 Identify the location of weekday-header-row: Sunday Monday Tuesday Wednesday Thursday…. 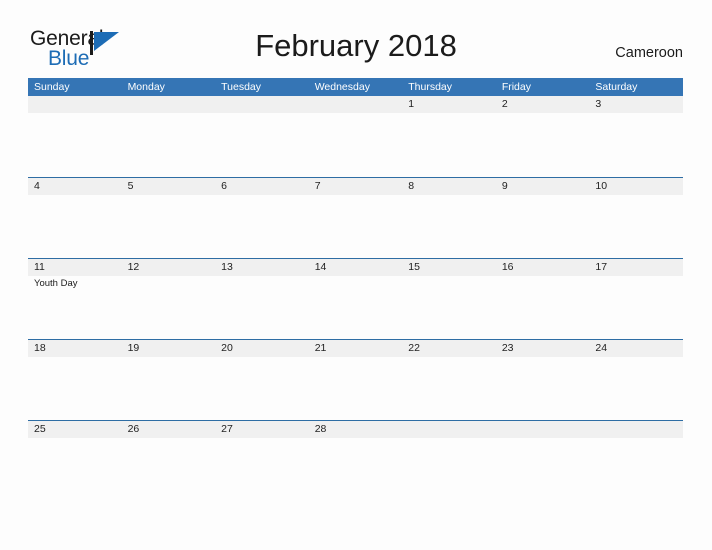
(355, 87).